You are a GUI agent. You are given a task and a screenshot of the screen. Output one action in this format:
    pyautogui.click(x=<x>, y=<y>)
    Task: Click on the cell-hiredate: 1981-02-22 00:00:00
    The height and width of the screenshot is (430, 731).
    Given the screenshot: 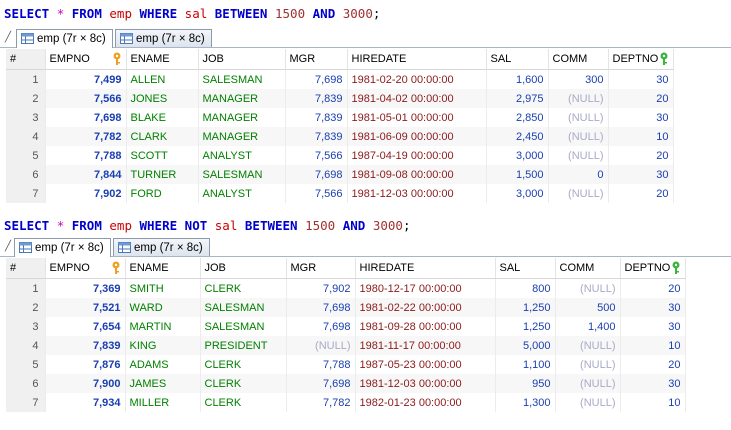 What is the action you would take?
    pyautogui.click(x=425, y=307)
    